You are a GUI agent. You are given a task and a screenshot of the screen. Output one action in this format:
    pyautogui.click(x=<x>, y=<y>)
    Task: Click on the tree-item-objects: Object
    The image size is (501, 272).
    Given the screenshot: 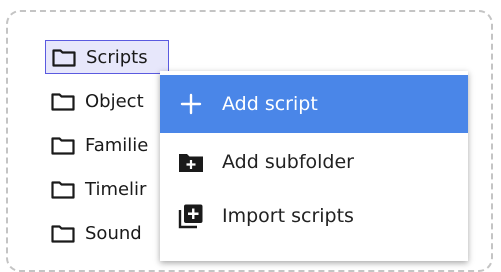 What is the action you would take?
    pyautogui.click(x=94, y=101)
    